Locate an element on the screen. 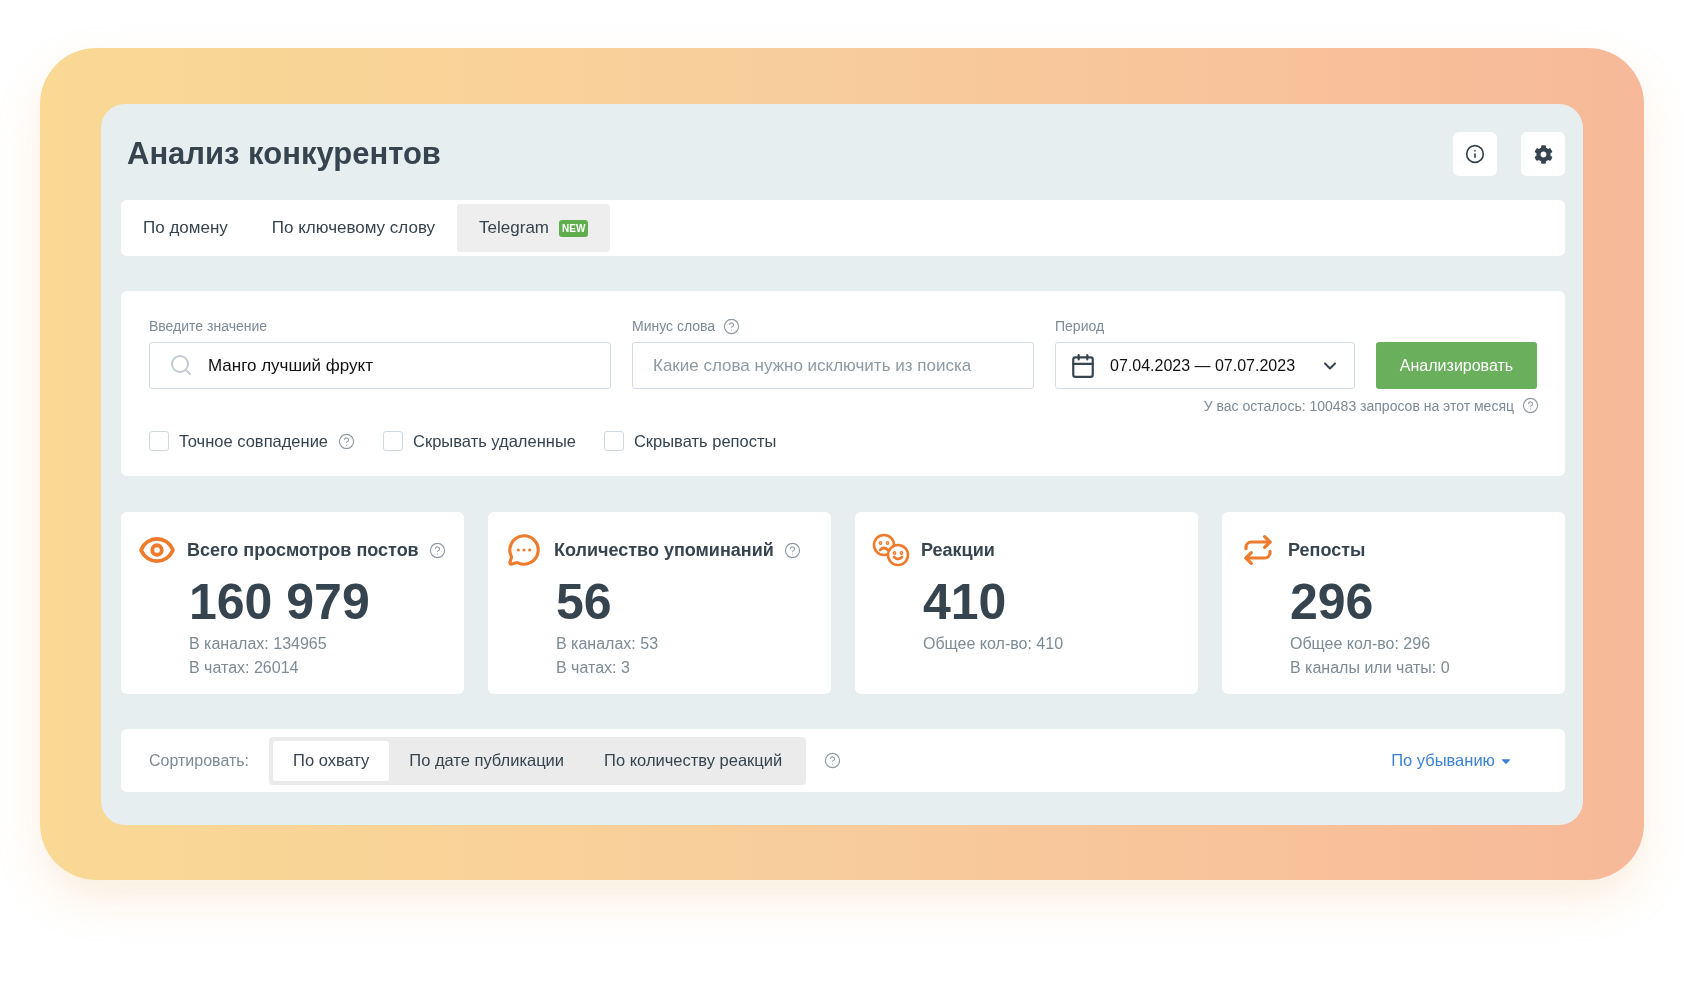 Image resolution: width=1684 pixels, height=989 pixels. stat-detail: В чатах: 3 is located at coordinates (593, 668).